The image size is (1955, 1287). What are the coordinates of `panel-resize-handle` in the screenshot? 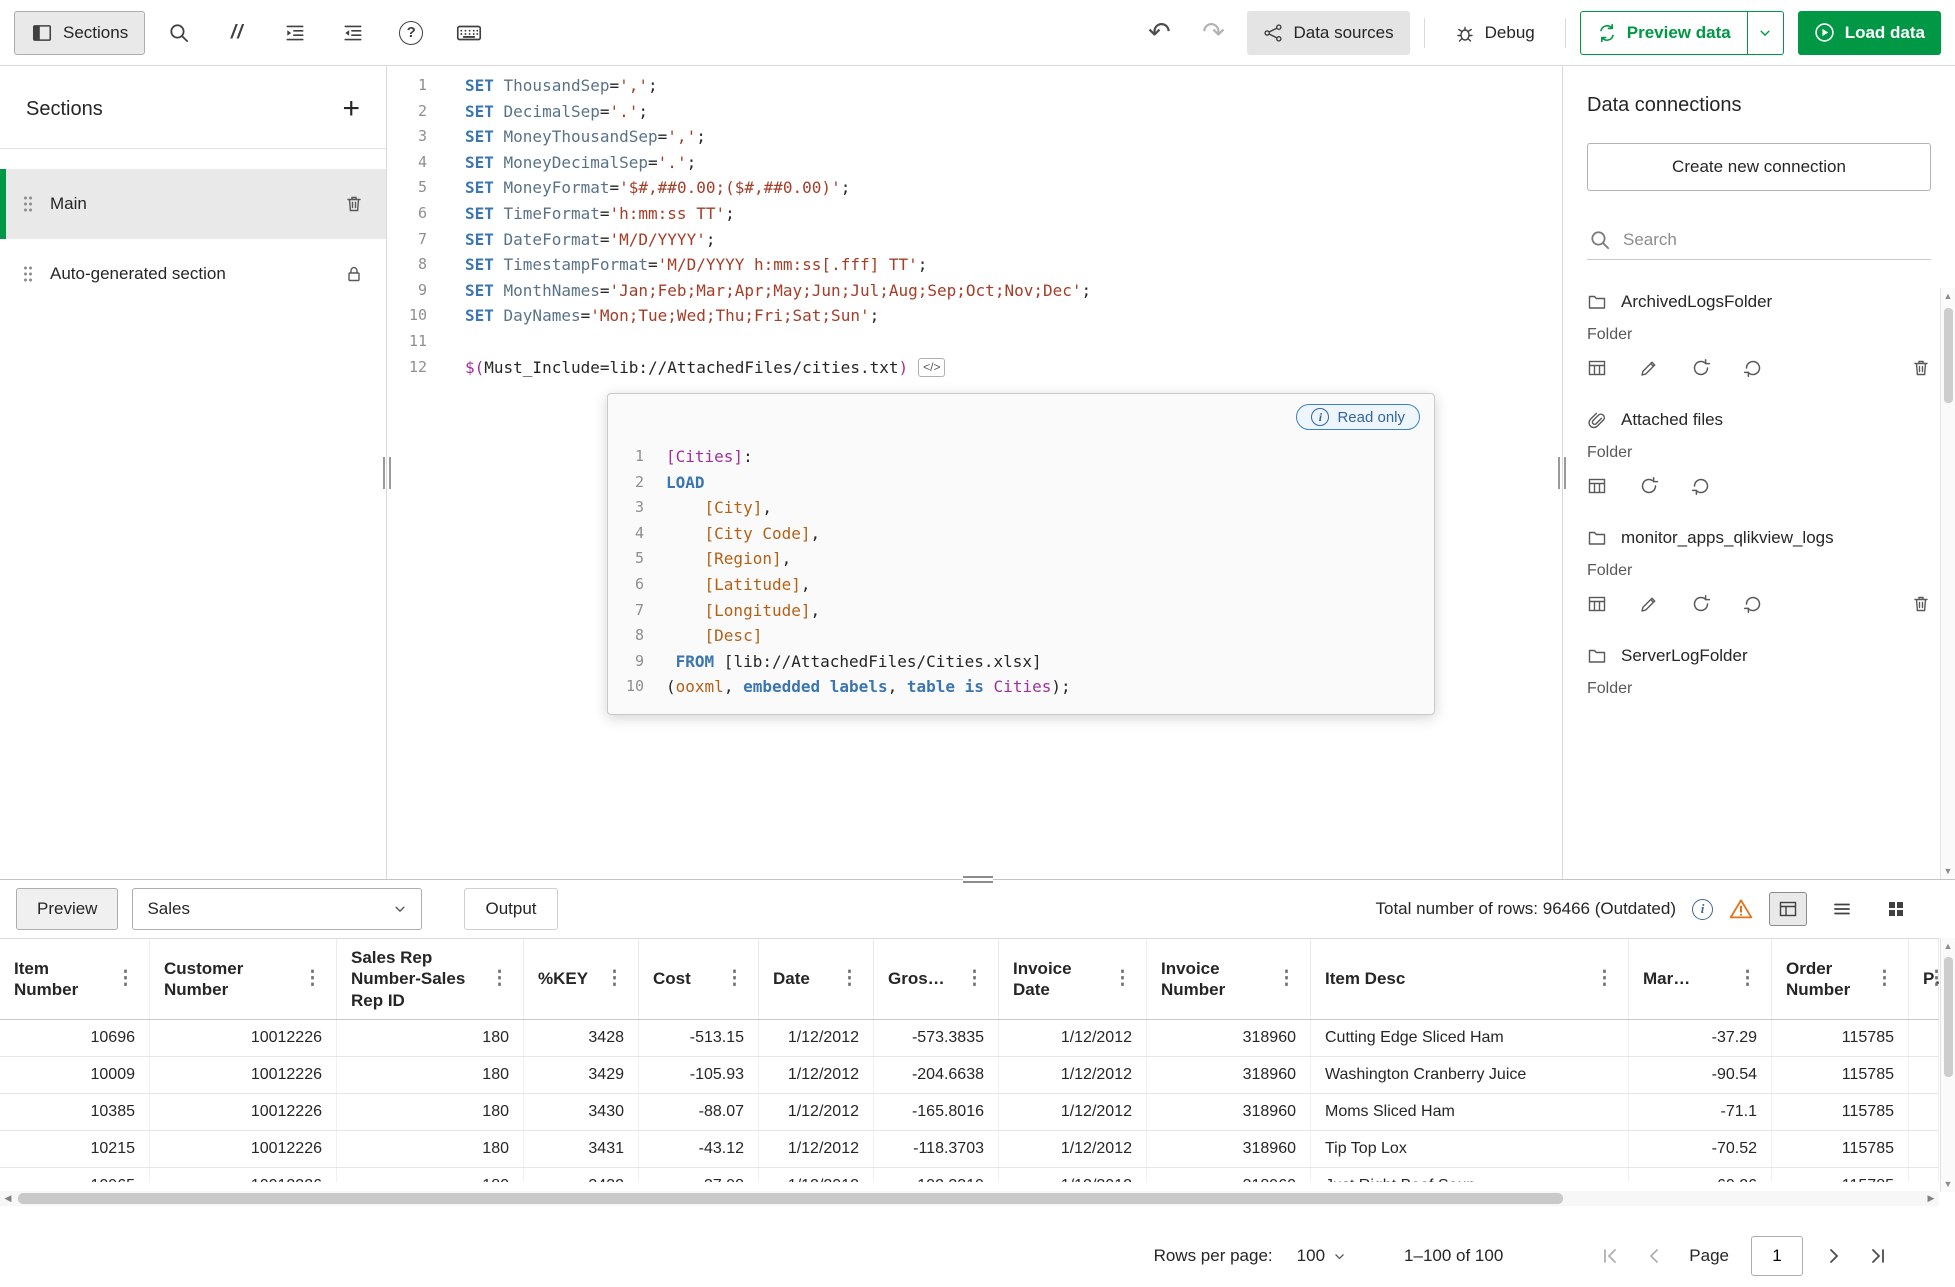 It's located at (977, 879).